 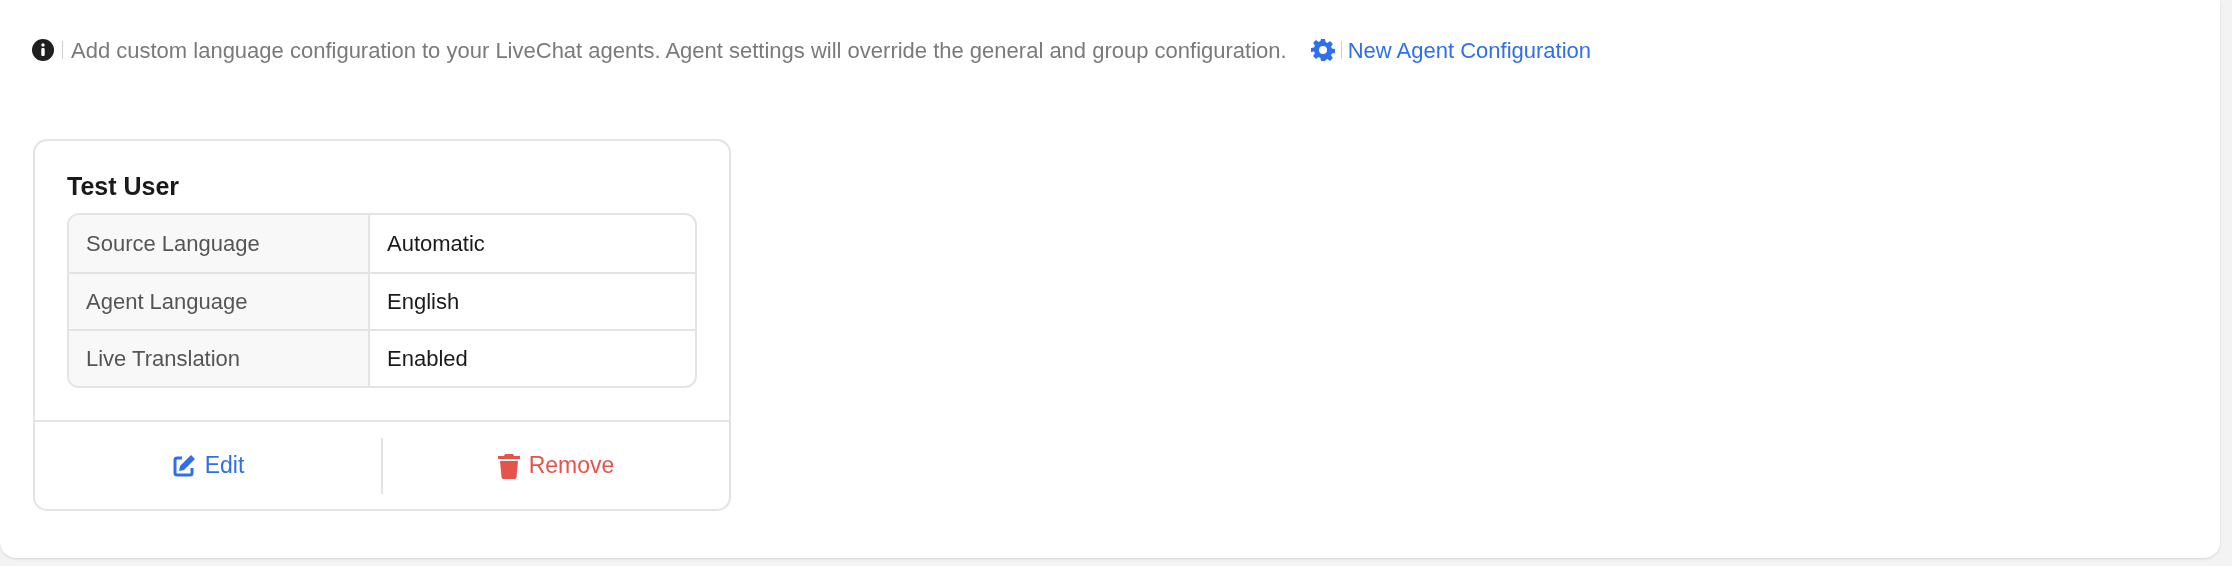 I want to click on label-cell: Source Language, so click(x=219, y=243).